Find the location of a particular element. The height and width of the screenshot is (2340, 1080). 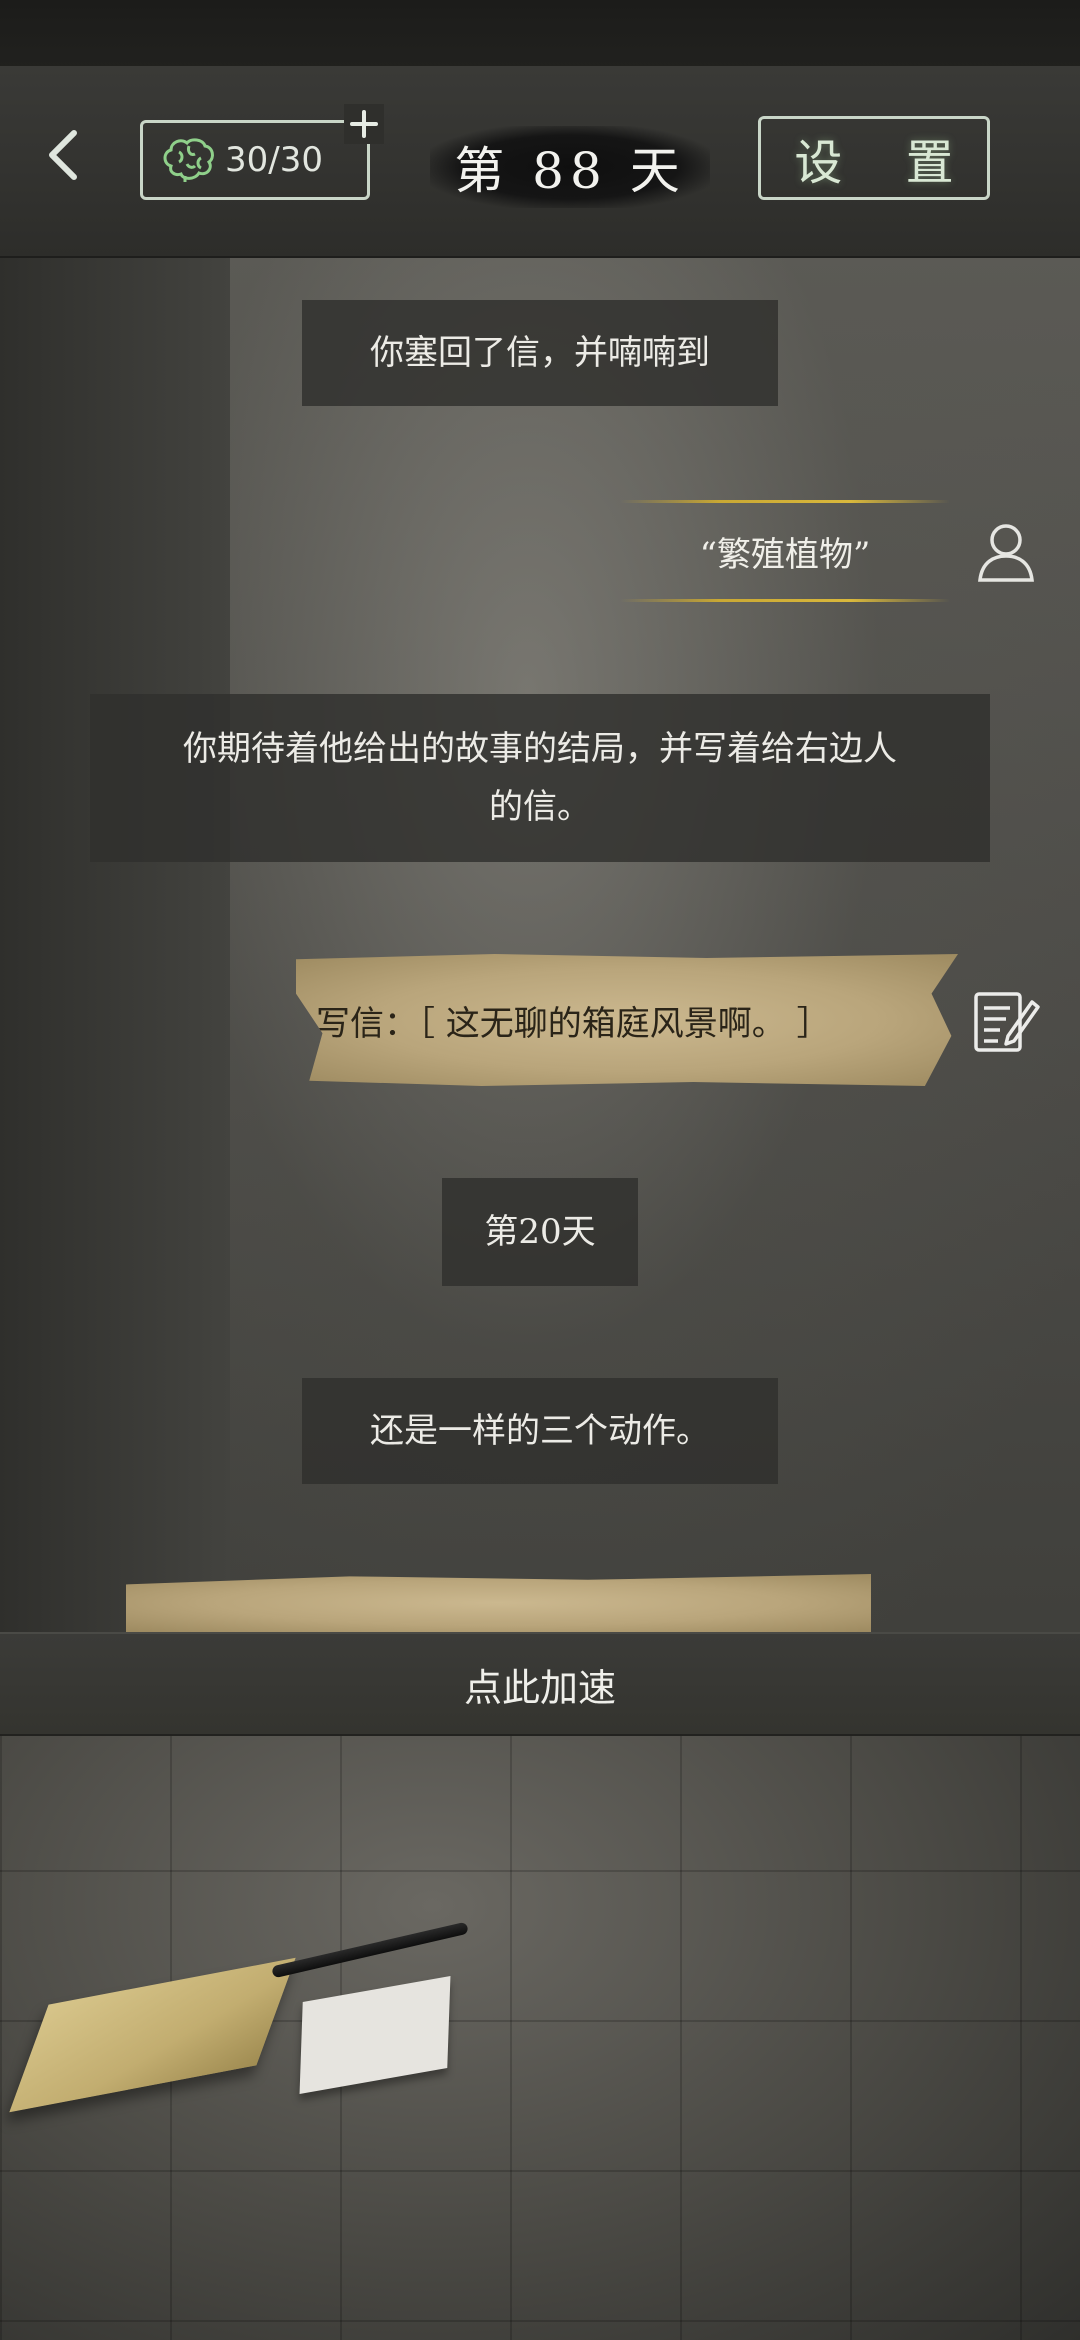

add-brain-button is located at coordinates (364, 124).